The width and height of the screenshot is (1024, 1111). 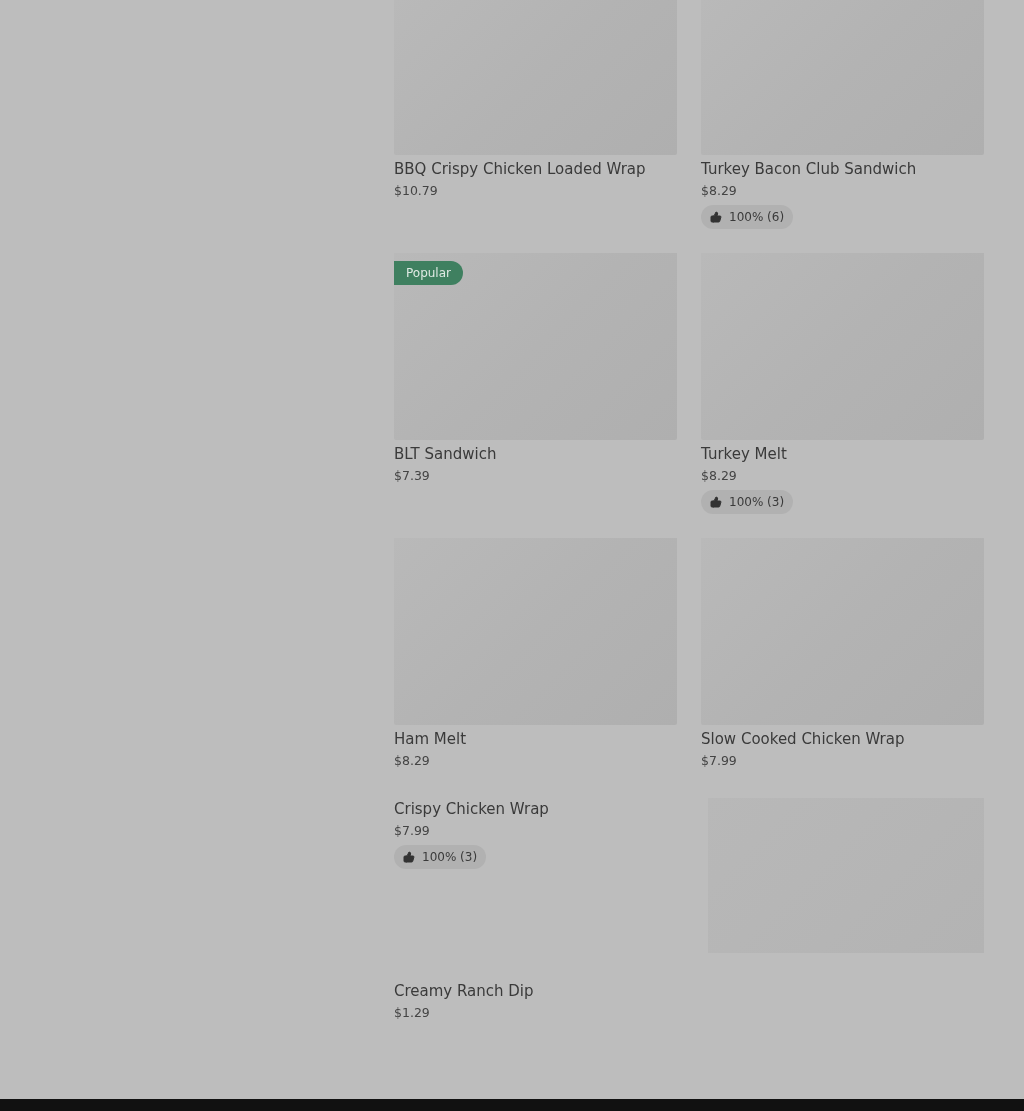 I want to click on menu-card: Ham Melt $8.29, so click(x=535, y=654).